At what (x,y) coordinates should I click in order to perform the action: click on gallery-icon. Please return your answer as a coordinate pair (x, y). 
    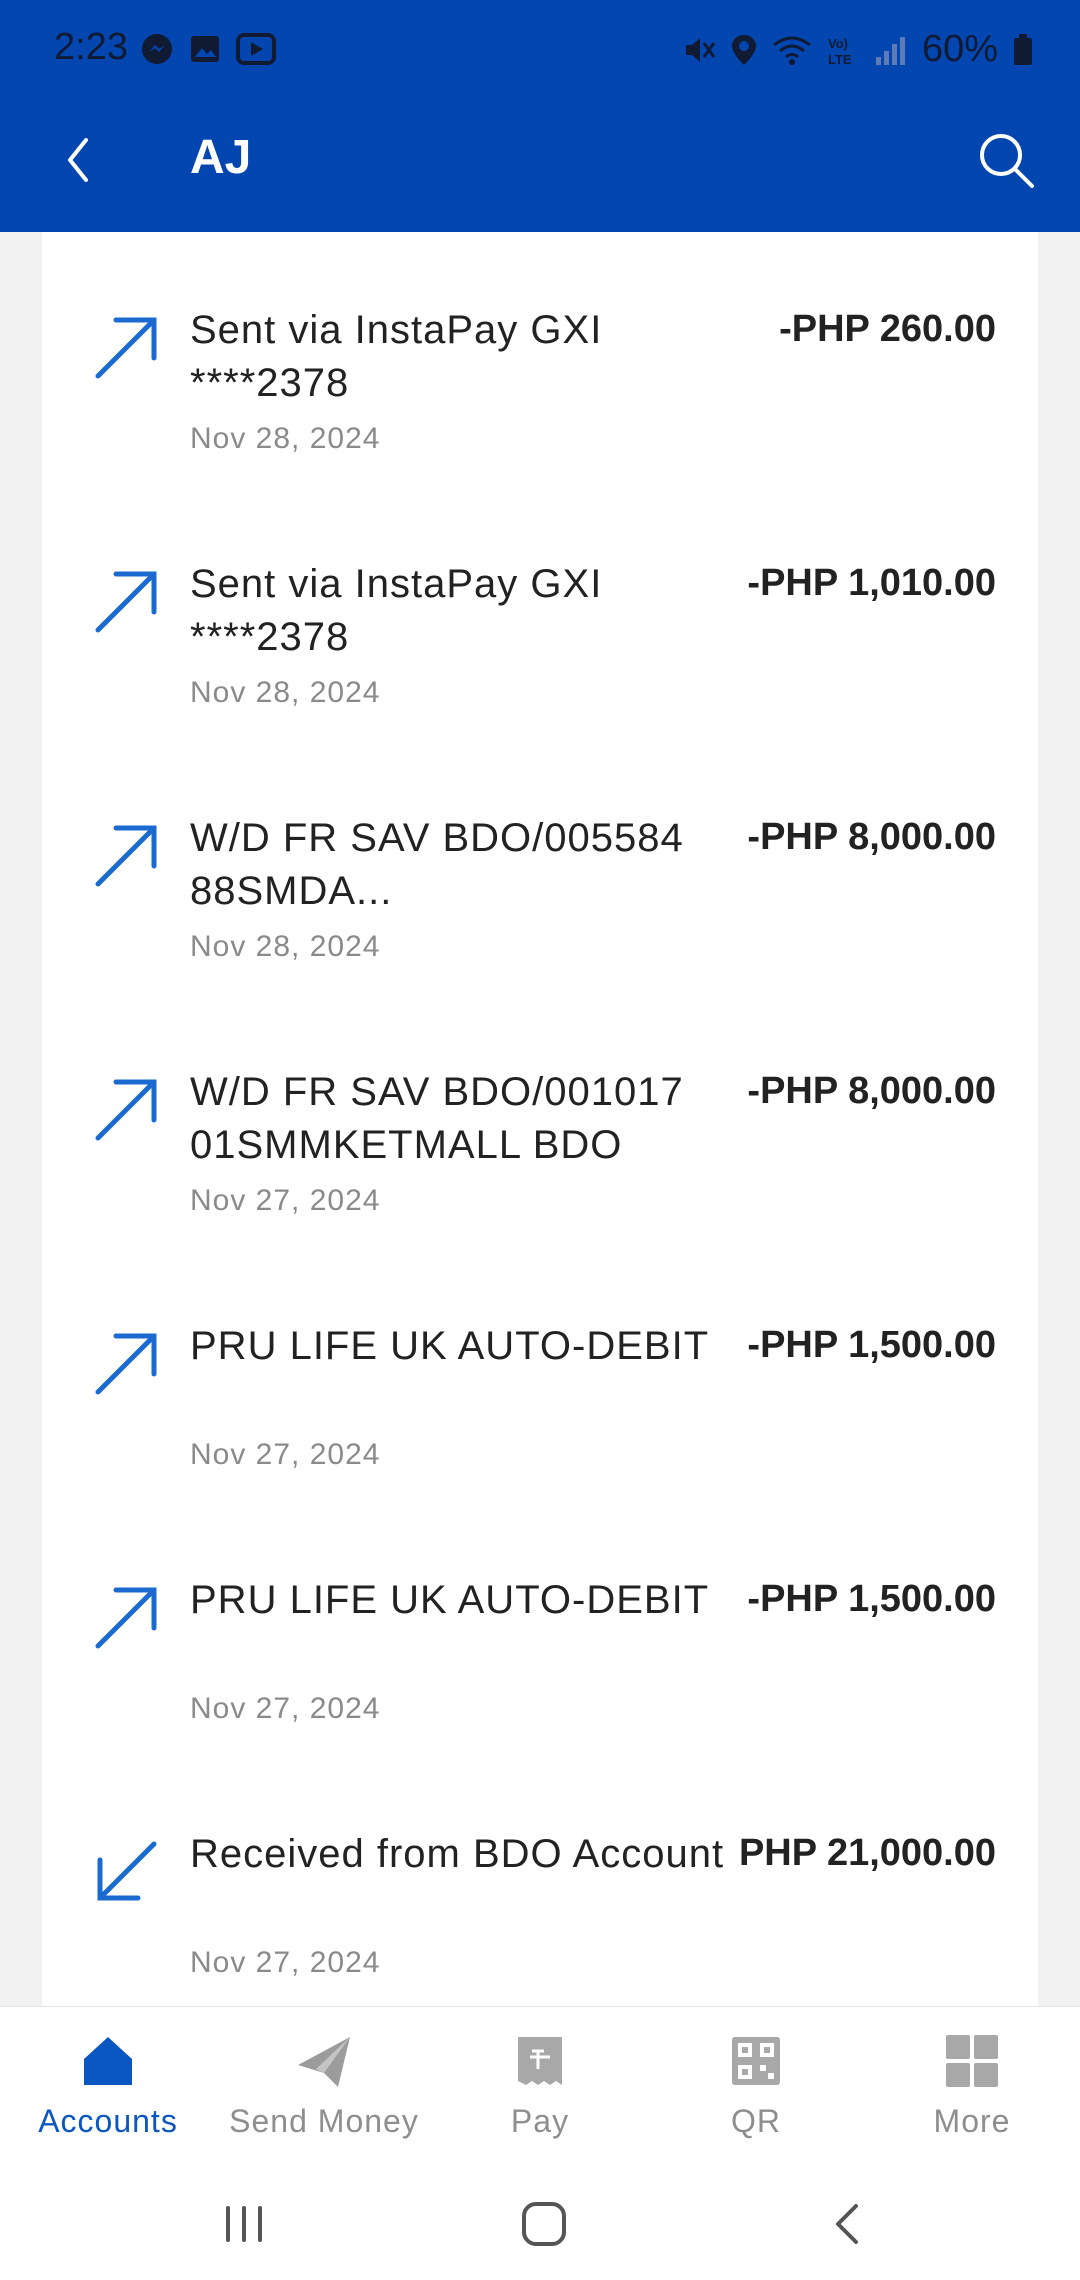
    Looking at the image, I should click on (205, 49).